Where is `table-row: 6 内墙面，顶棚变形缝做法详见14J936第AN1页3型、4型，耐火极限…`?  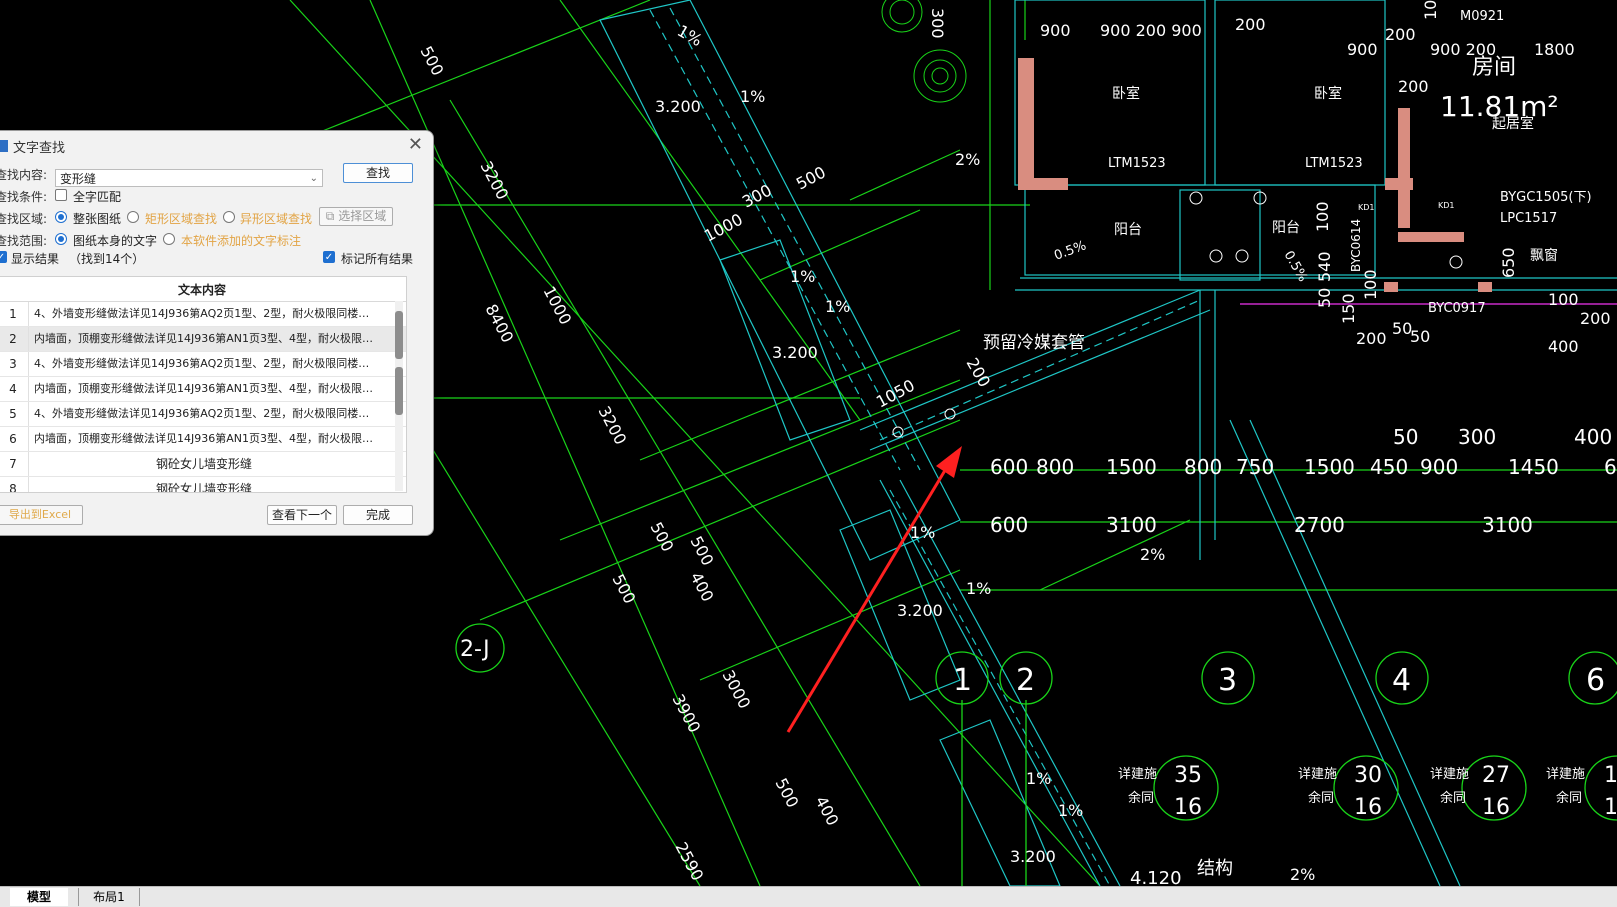
table-row: 6 内墙面，顶棚变形缝做法详见14J936第AN1页3型、4型，耐火极限… is located at coordinates (203, 439).